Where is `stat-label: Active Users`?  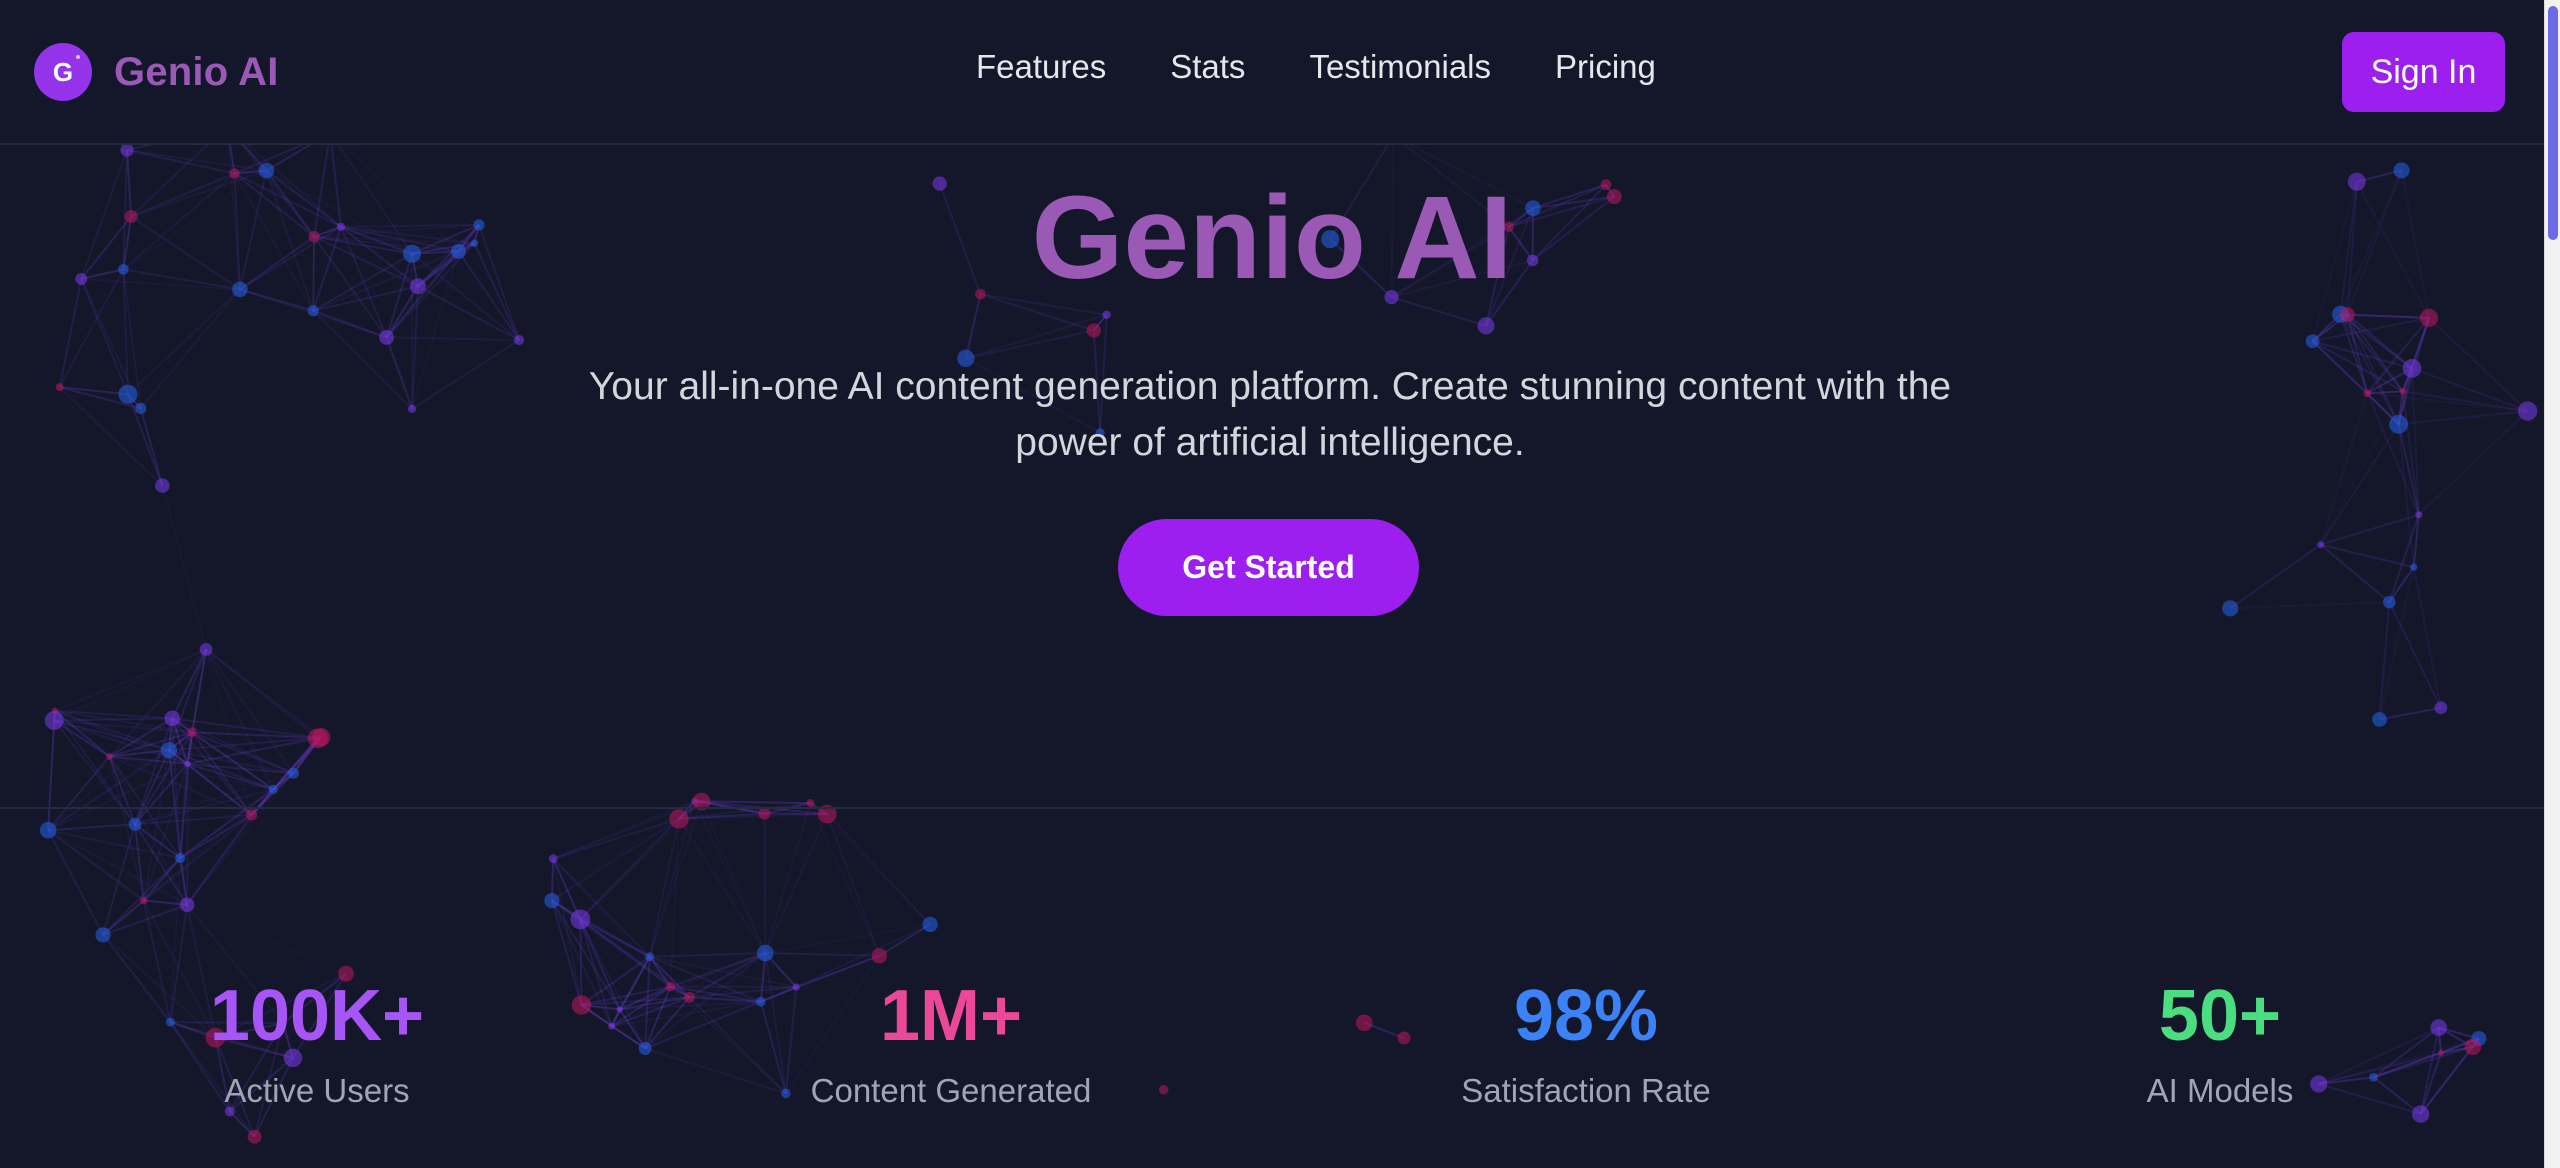 stat-label: Active Users is located at coordinates (317, 1090).